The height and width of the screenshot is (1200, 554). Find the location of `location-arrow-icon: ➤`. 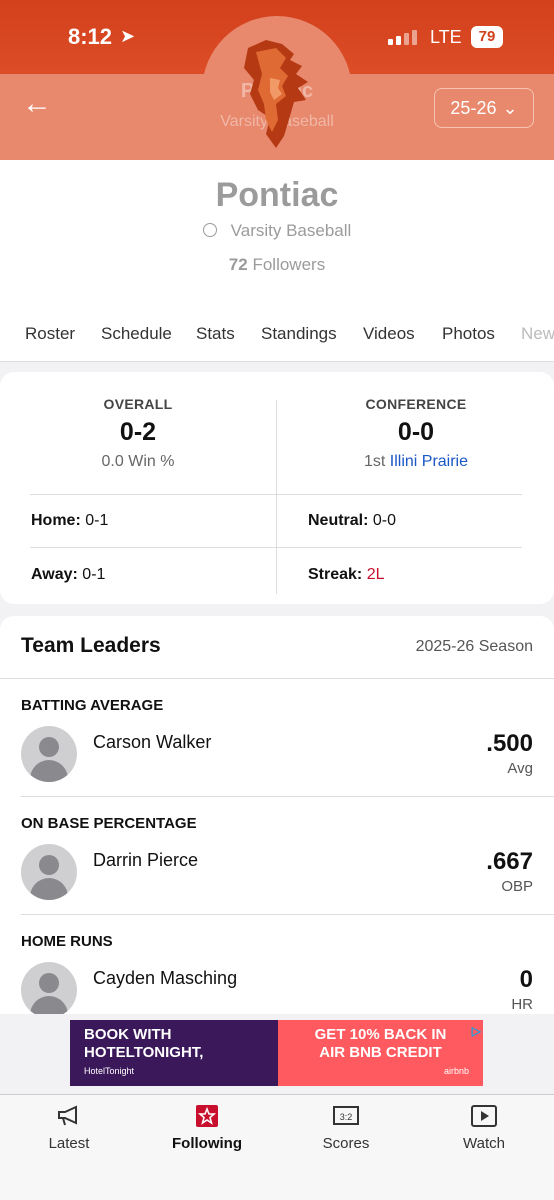

location-arrow-icon: ➤ is located at coordinates (128, 36).